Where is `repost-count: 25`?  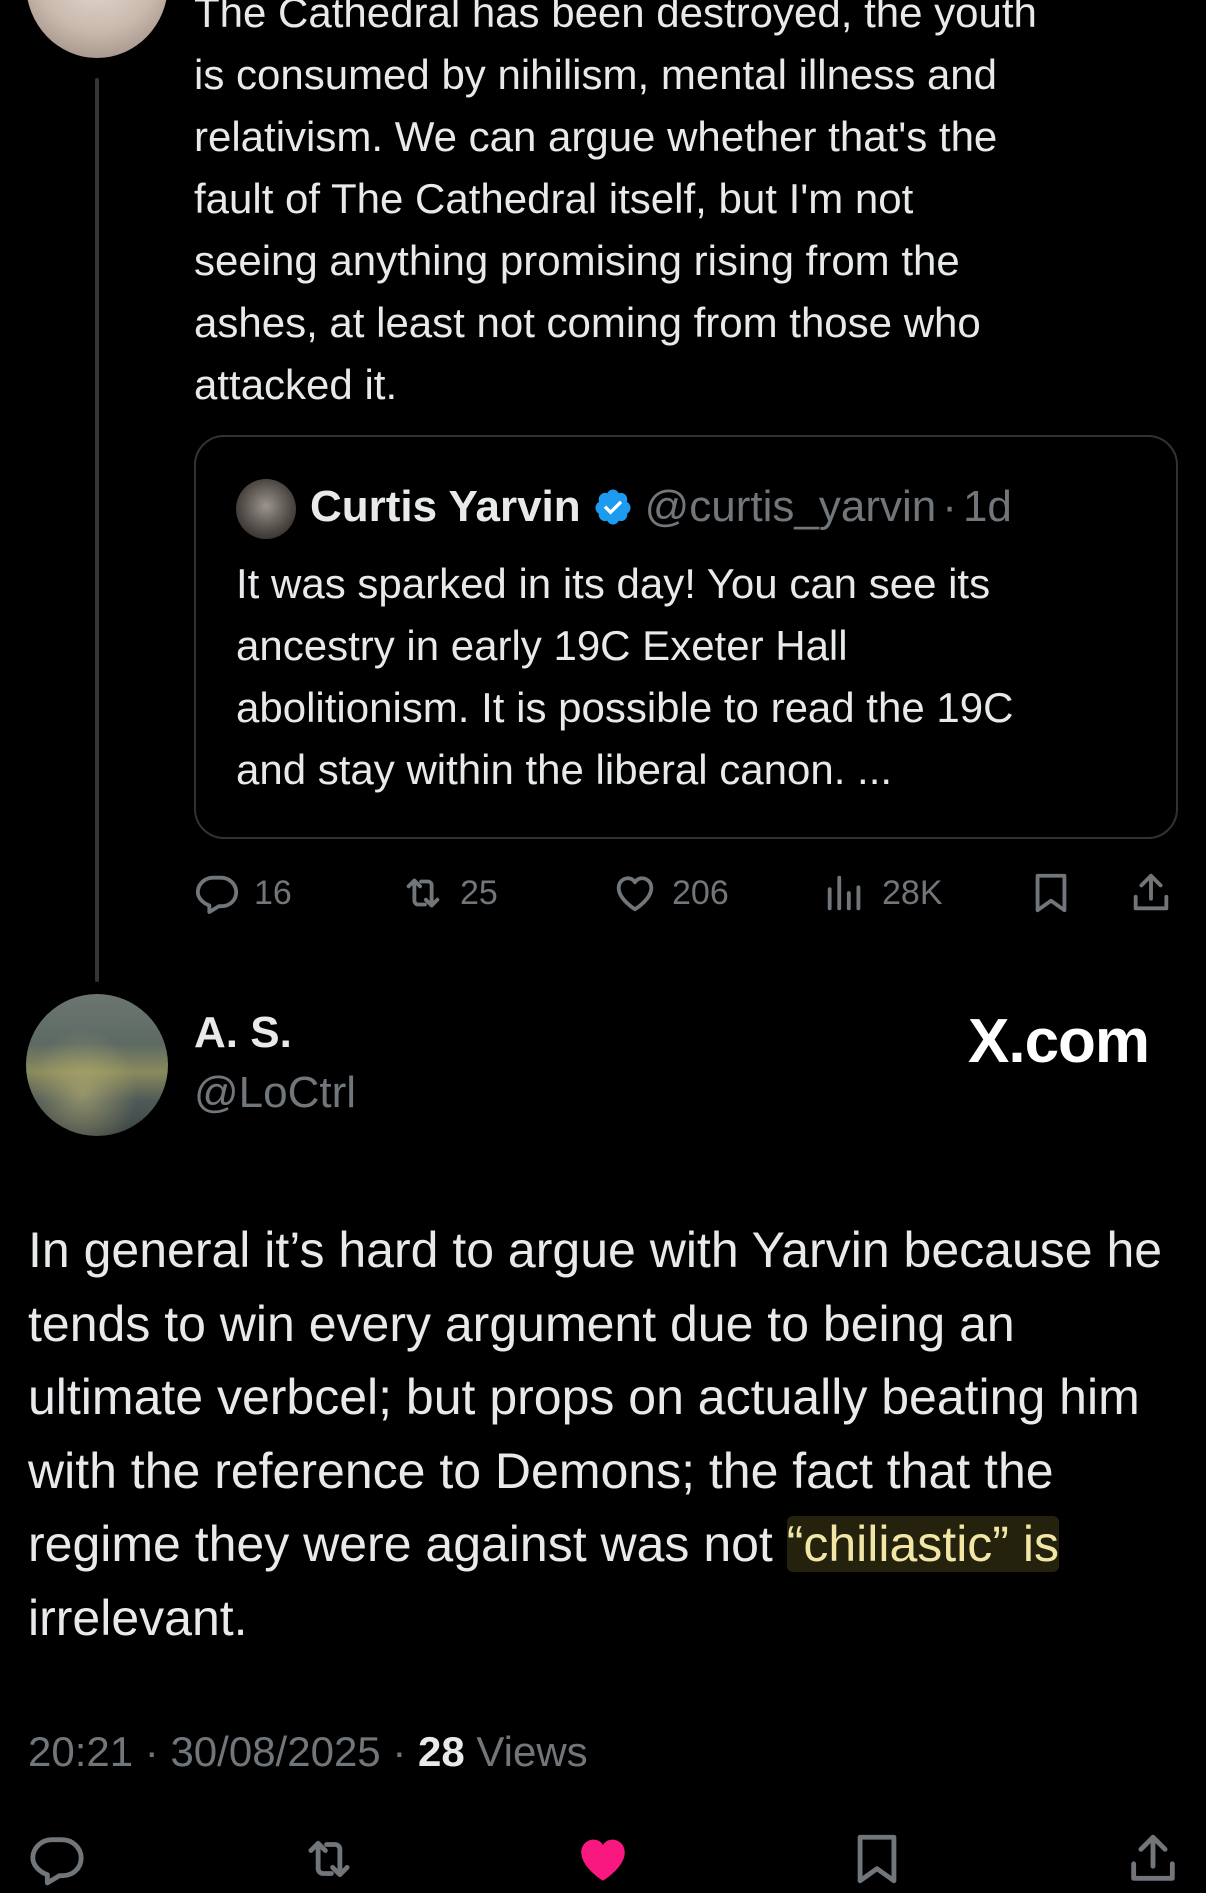 repost-count: 25 is located at coordinates (479, 892).